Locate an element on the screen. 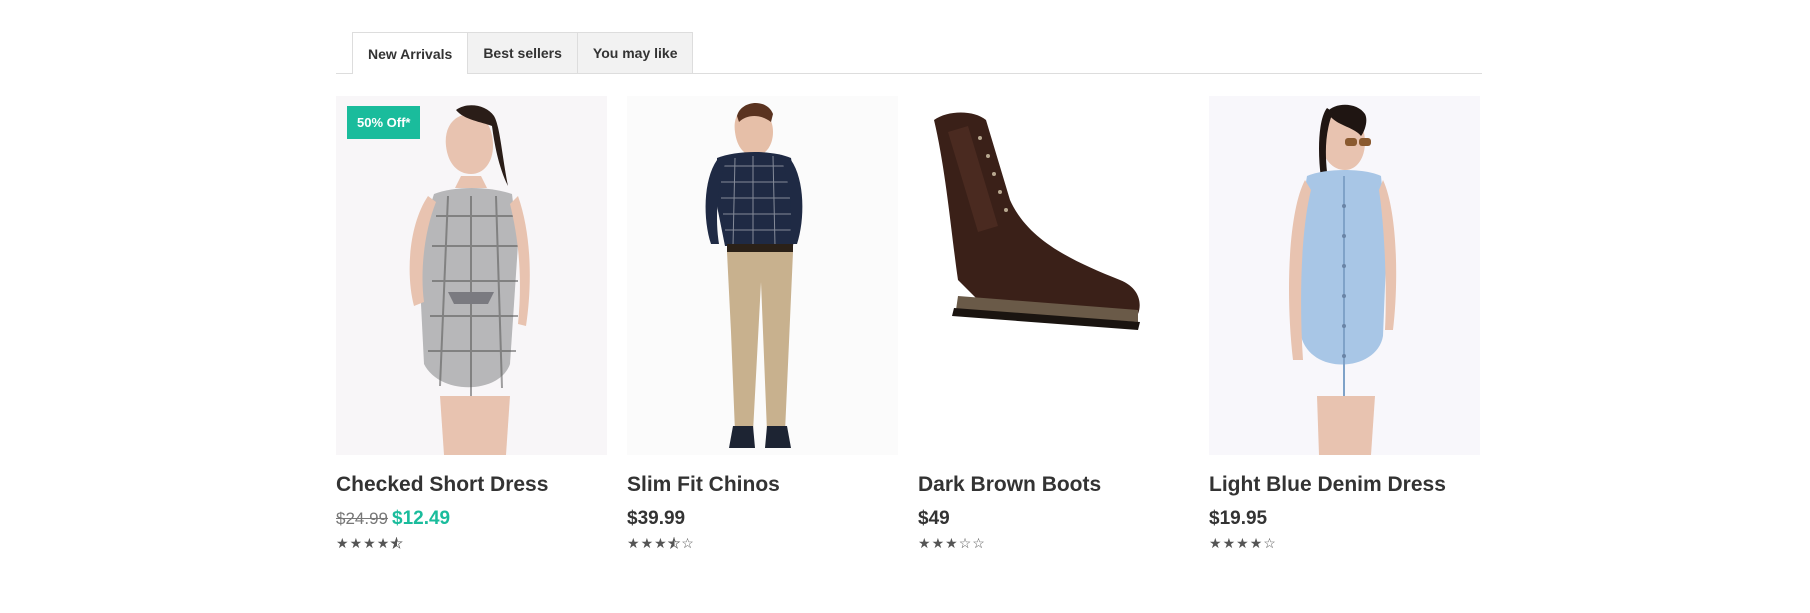 Image resolution: width=1810 pixels, height=613 pixels. product-image-chinos is located at coordinates (762, 275).